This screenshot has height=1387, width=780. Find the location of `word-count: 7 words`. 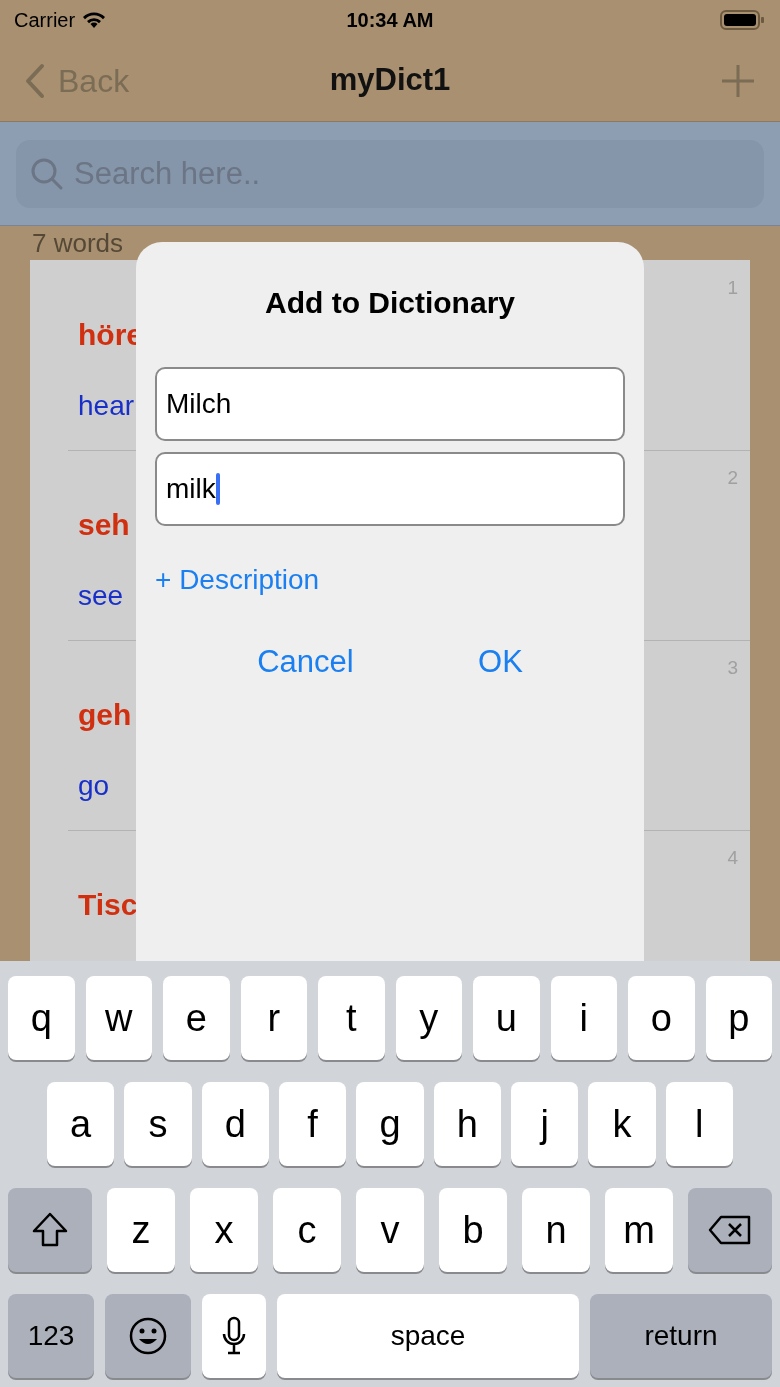

word-count: 7 words is located at coordinates (78, 243).